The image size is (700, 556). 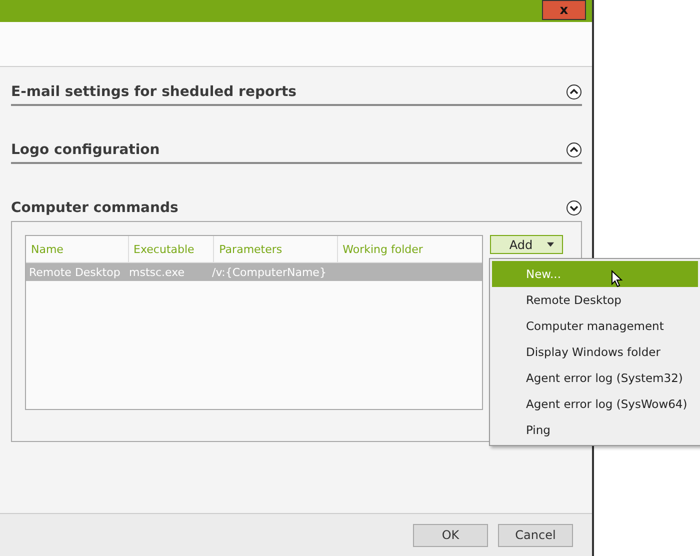 I want to click on section-title: Computer commands, so click(x=94, y=208).